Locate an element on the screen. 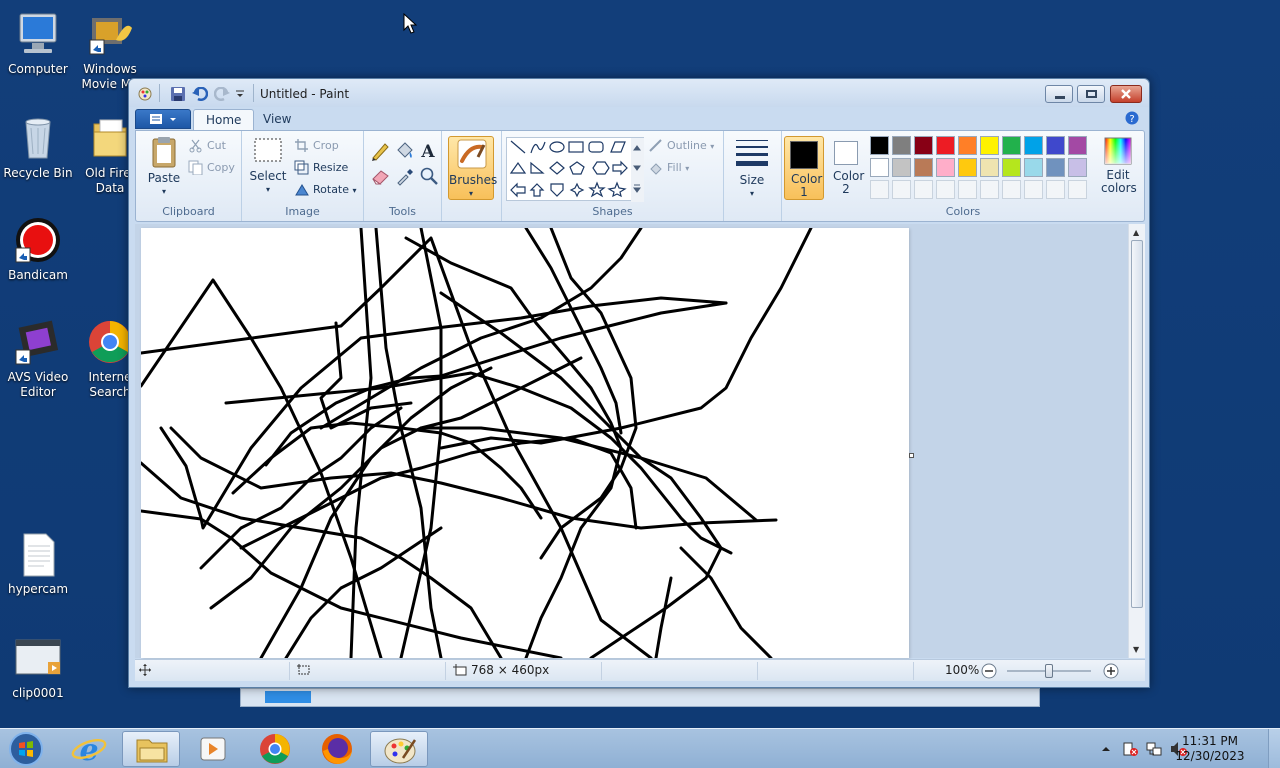 Image resolution: width=1280 pixels, height=768 pixels. fill-bucket-icon is located at coordinates (404, 150).